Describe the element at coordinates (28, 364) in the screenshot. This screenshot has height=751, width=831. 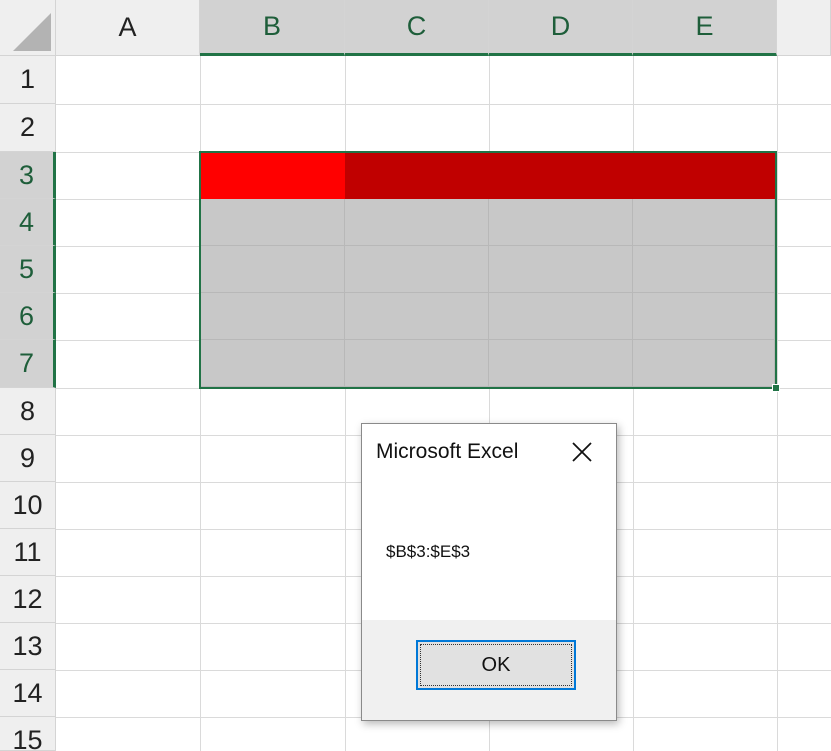
I see `row-header-7: 7` at that location.